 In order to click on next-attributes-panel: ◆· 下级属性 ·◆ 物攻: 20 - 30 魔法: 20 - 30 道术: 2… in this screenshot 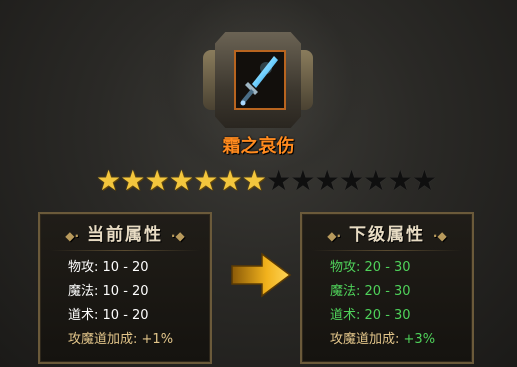, I will do `click(387, 288)`.